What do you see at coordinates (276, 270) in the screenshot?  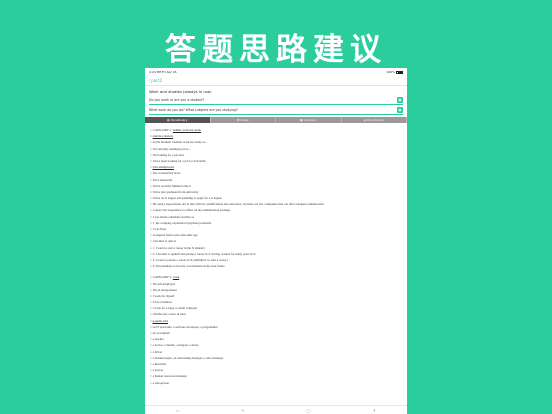 I see `list-item` at bounding box center [276, 270].